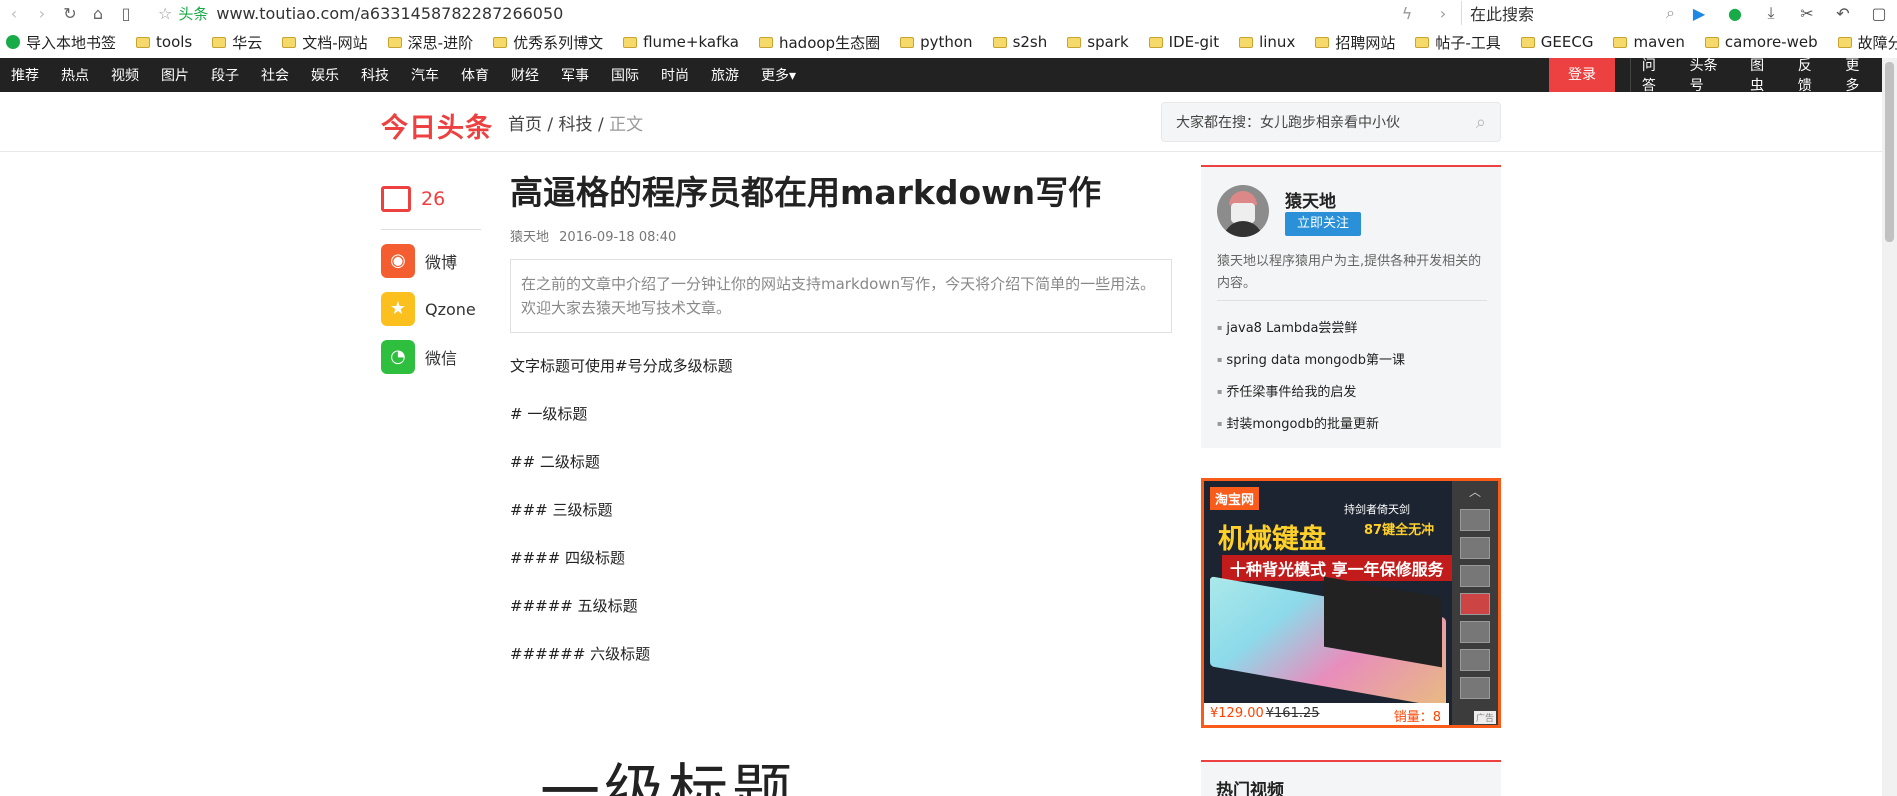  I want to click on nav-item: 汽车, so click(425, 75).